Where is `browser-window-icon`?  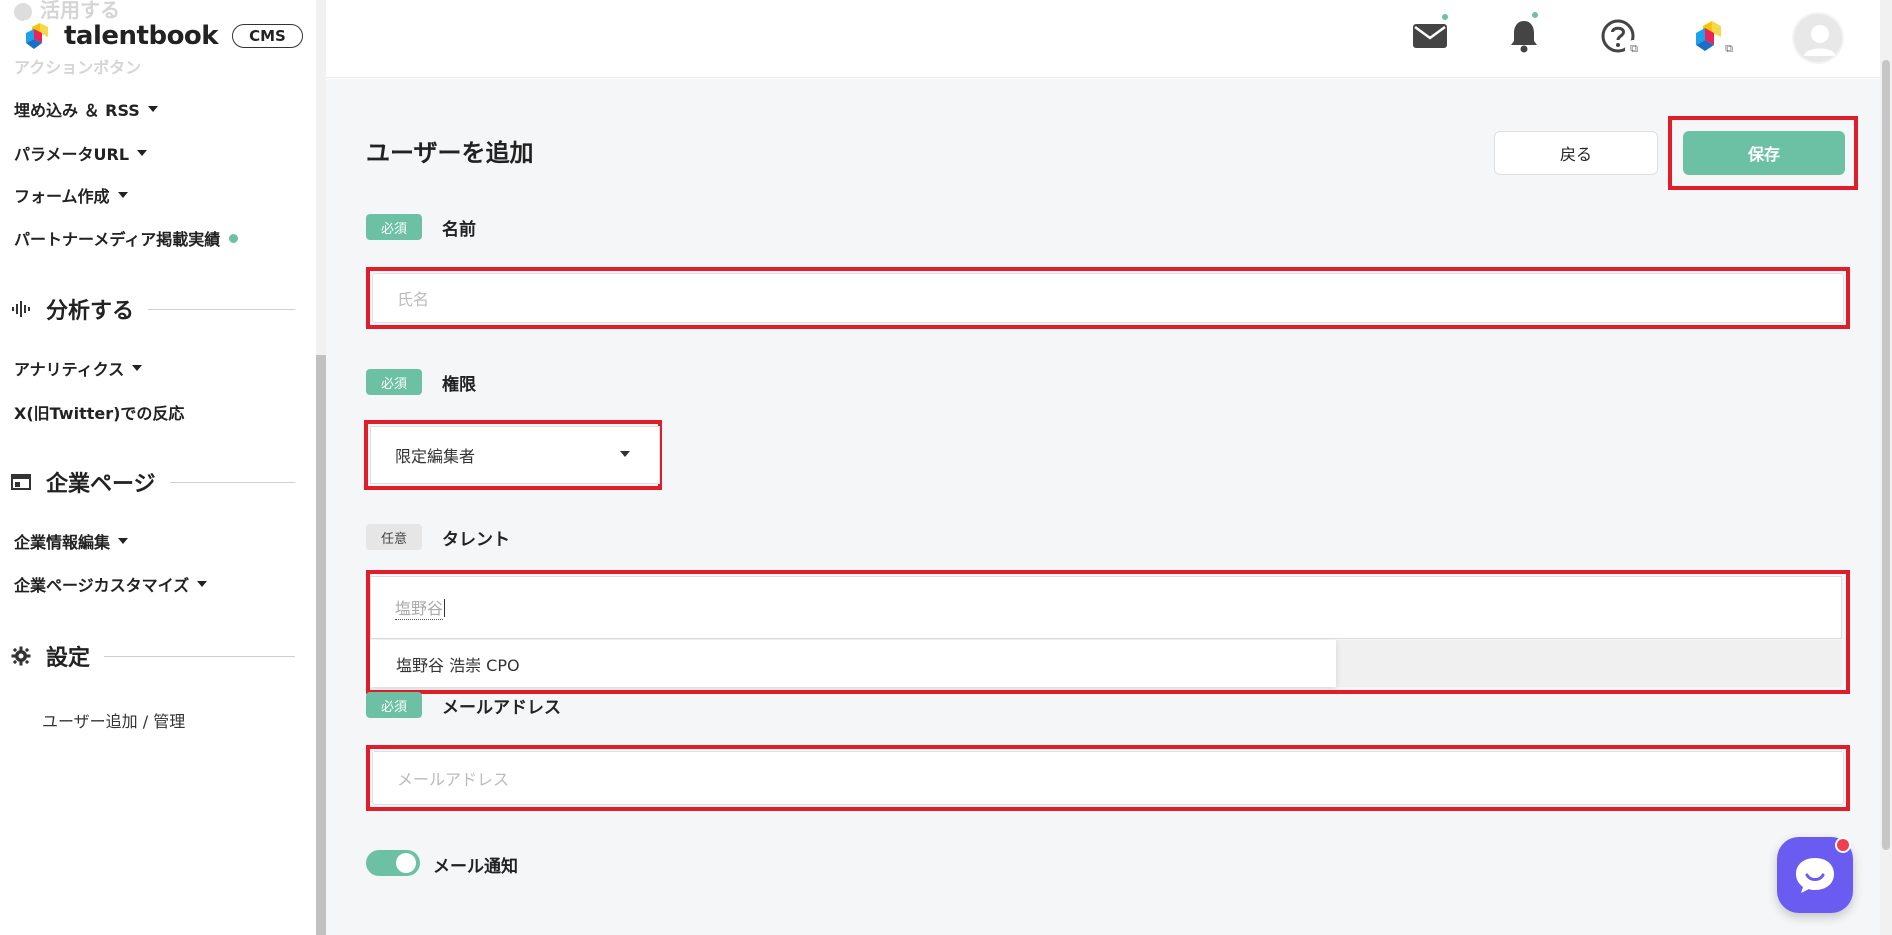
browser-window-icon is located at coordinates (21, 482).